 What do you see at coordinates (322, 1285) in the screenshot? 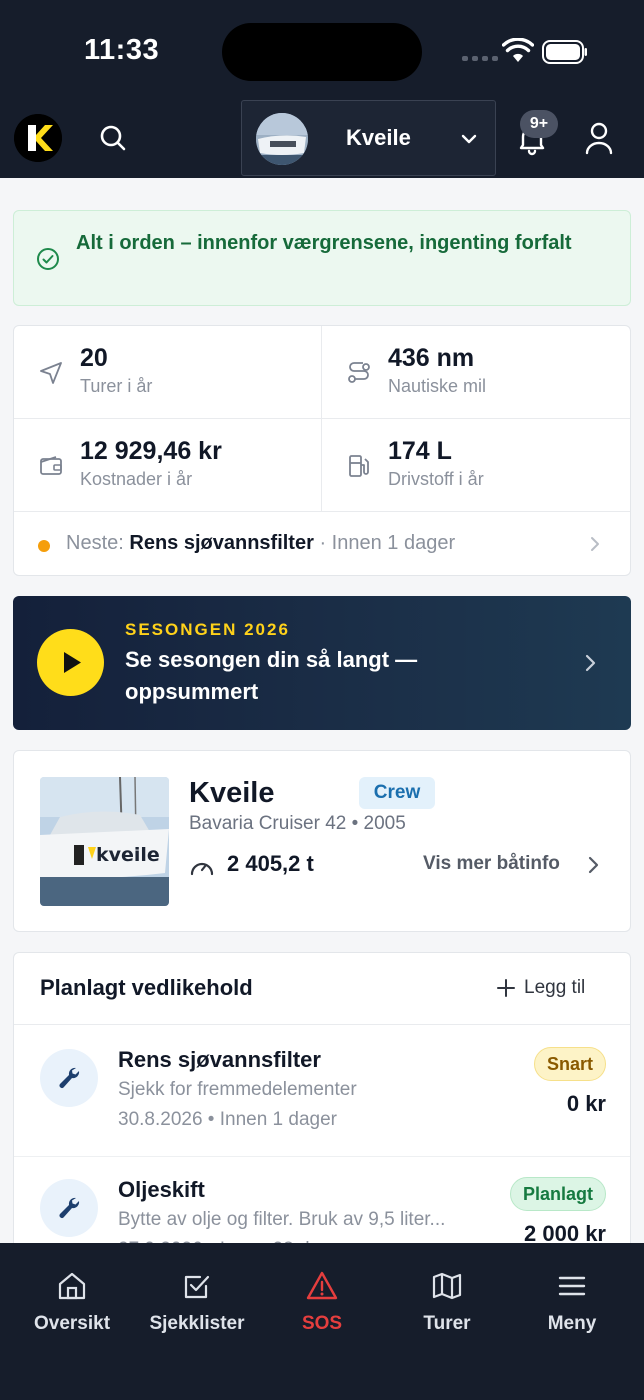
I see `warning-icon` at bounding box center [322, 1285].